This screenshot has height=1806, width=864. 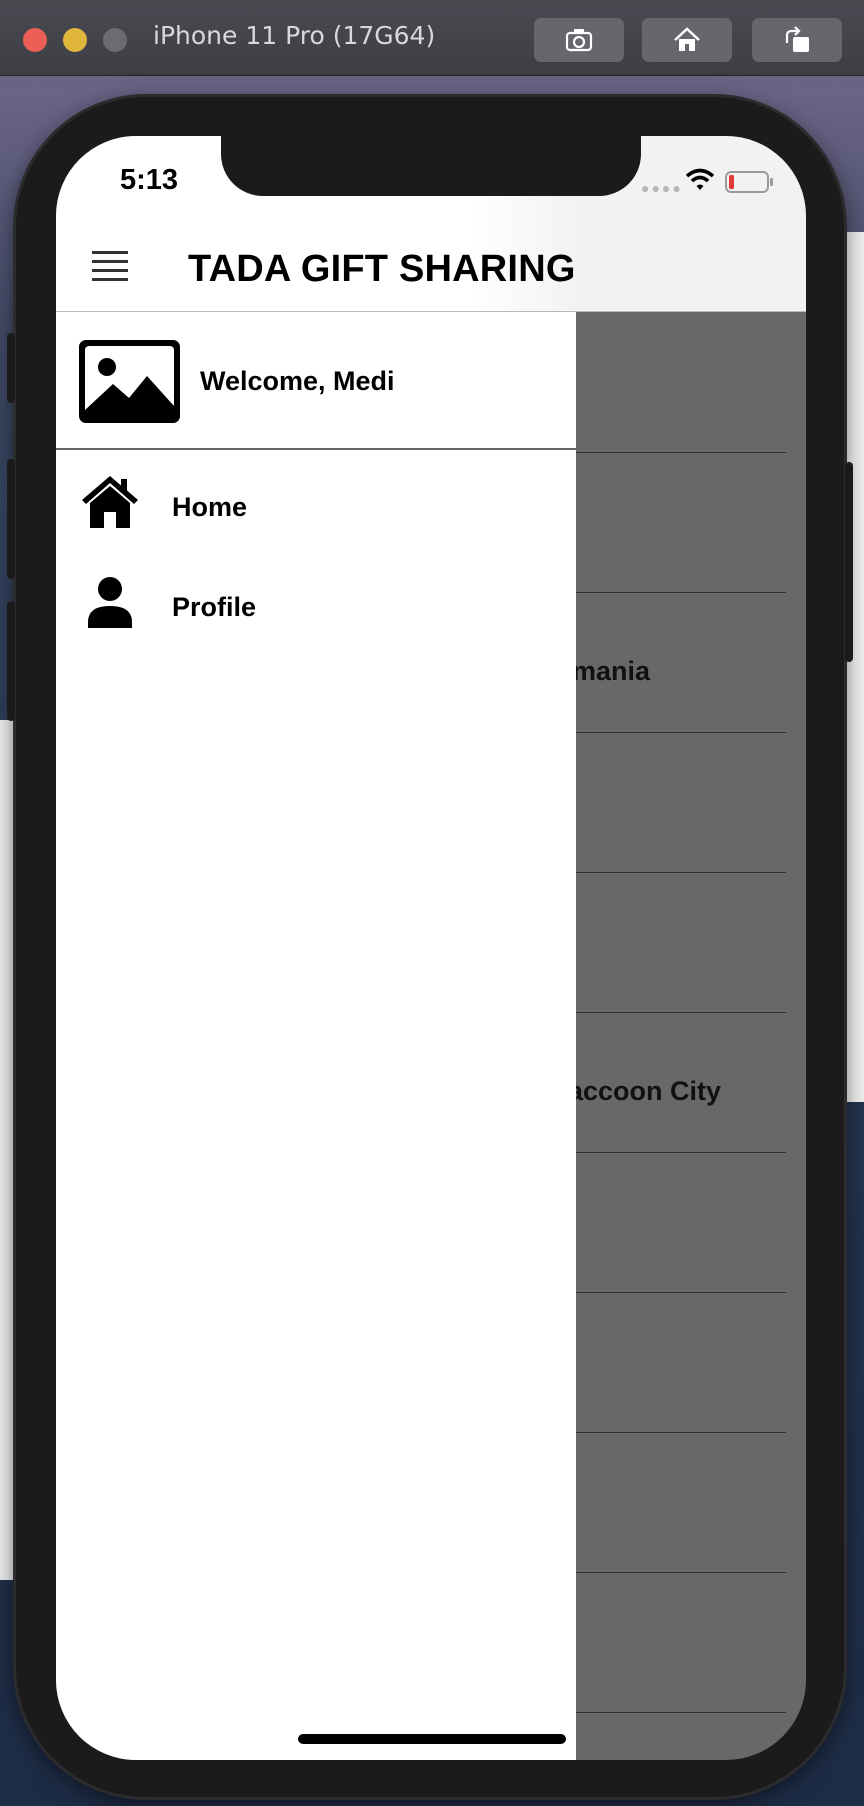 What do you see at coordinates (75, 40) in the screenshot?
I see `window-minimize-button` at bounding box center [75, 40].